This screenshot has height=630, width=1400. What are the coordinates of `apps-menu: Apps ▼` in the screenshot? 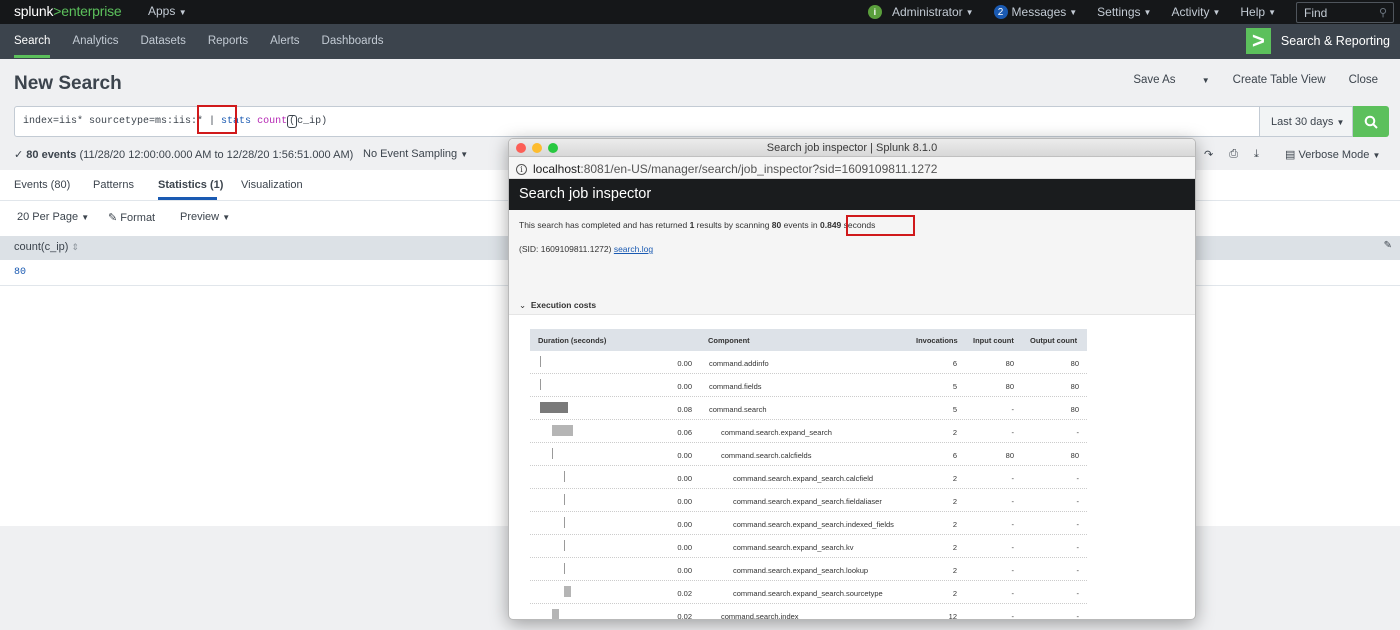 It's located at (167, 11).